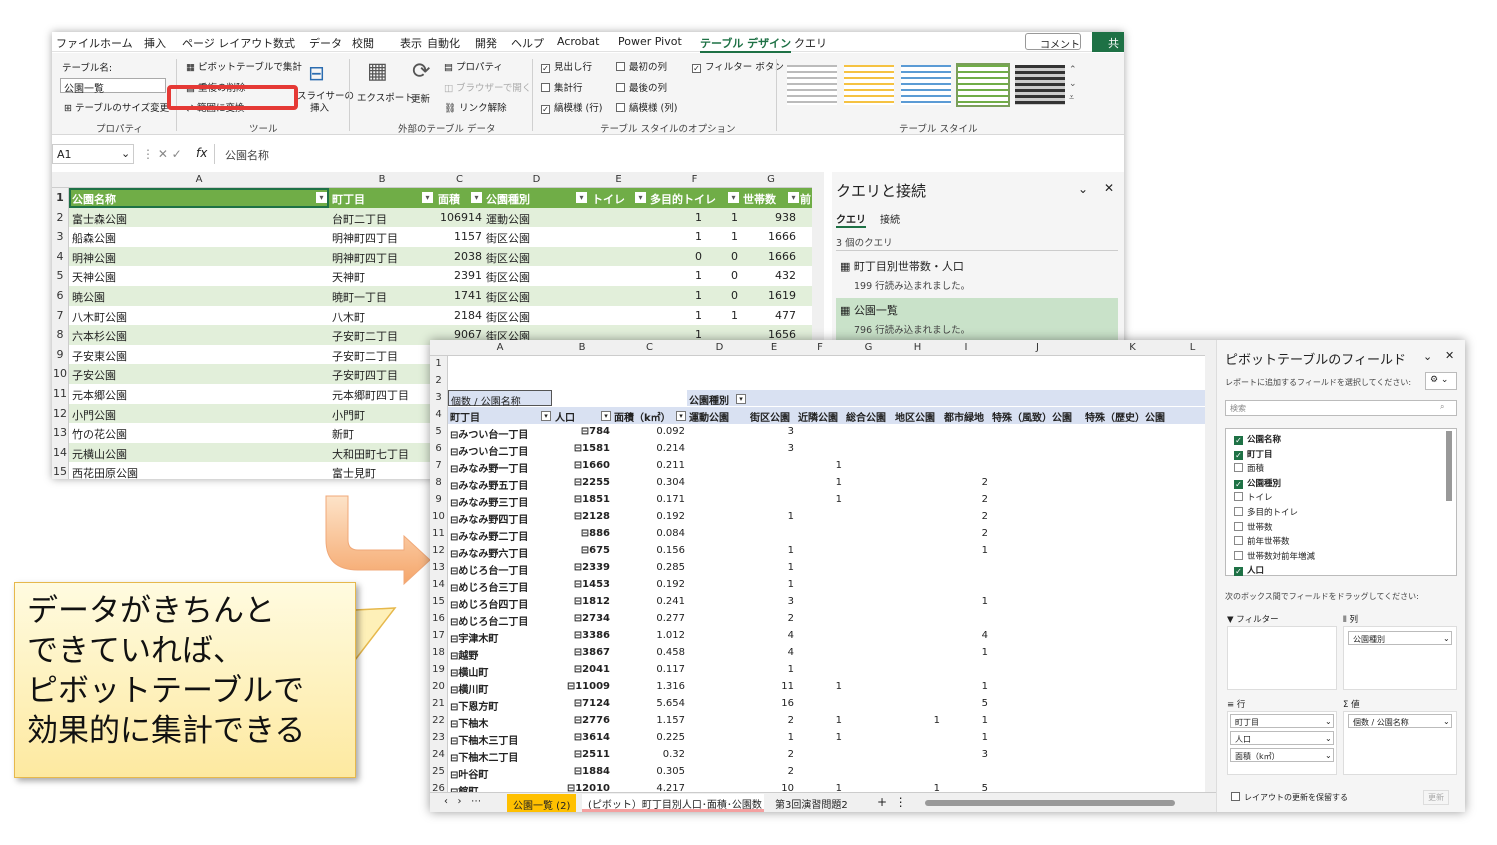 This screenshot has width=1497, height=845. What do you see at coordinates (489, 450) in the screenshot?
I see `pivot-district: ⊟みつい台二丁目` at bounding box center [489, 450].